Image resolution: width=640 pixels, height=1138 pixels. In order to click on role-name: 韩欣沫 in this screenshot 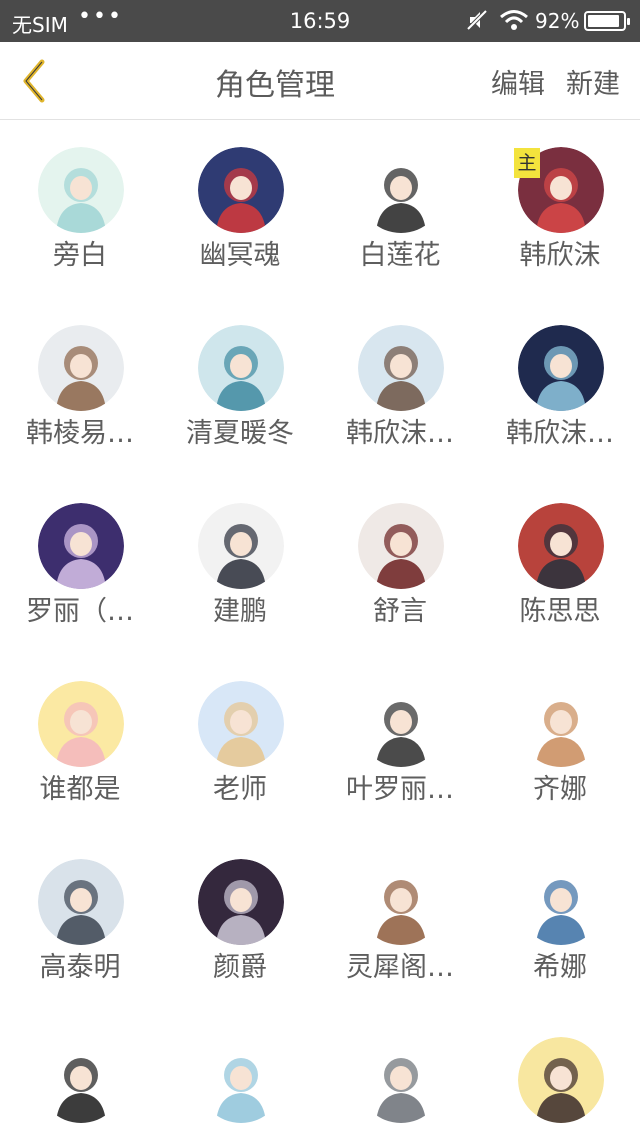, I will do `click(560, 255)`.